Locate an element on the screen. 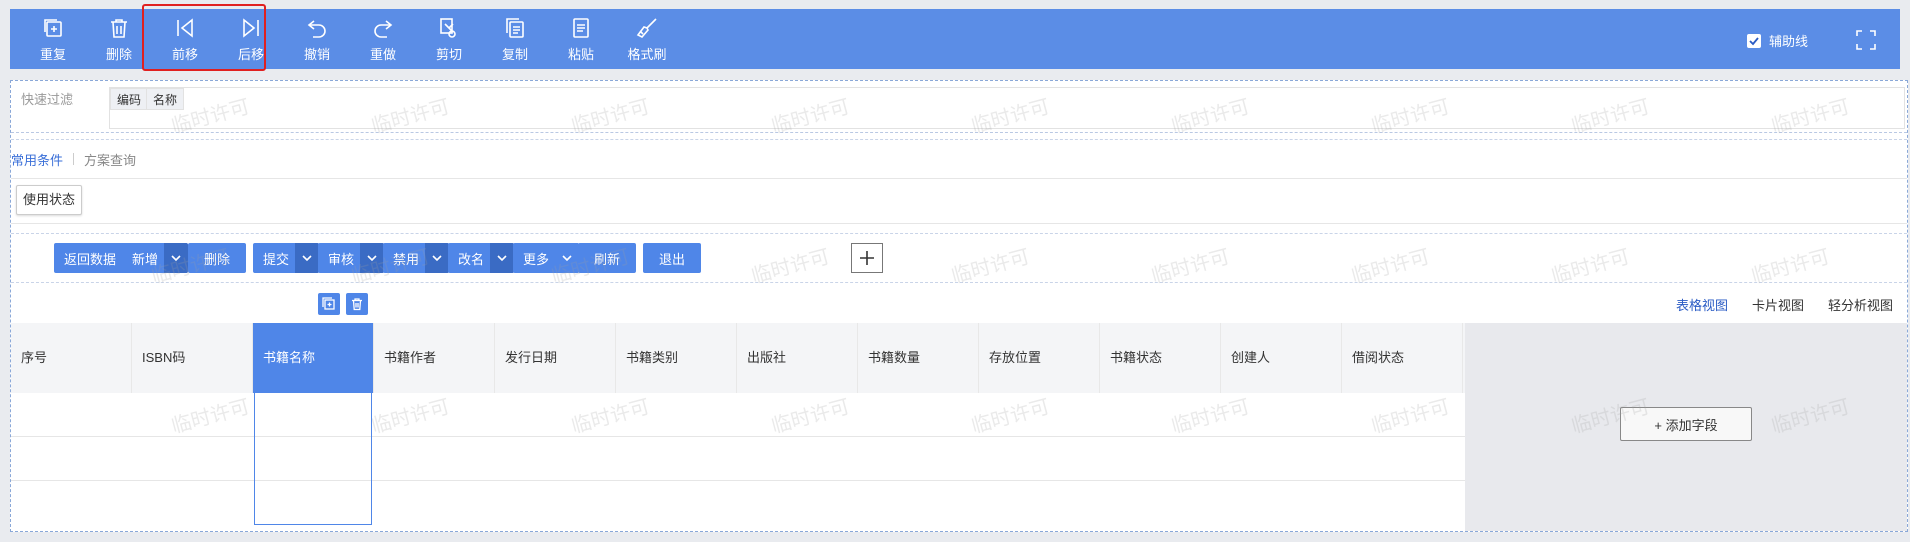  more-button: 更多 is located at coordinates (546, 258).